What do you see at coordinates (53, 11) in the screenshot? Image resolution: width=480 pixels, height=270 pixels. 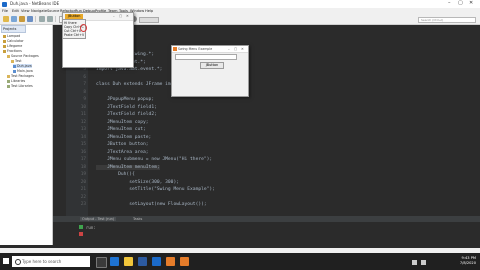 I see `menu-source: Source` at bounding box center [53, 11].